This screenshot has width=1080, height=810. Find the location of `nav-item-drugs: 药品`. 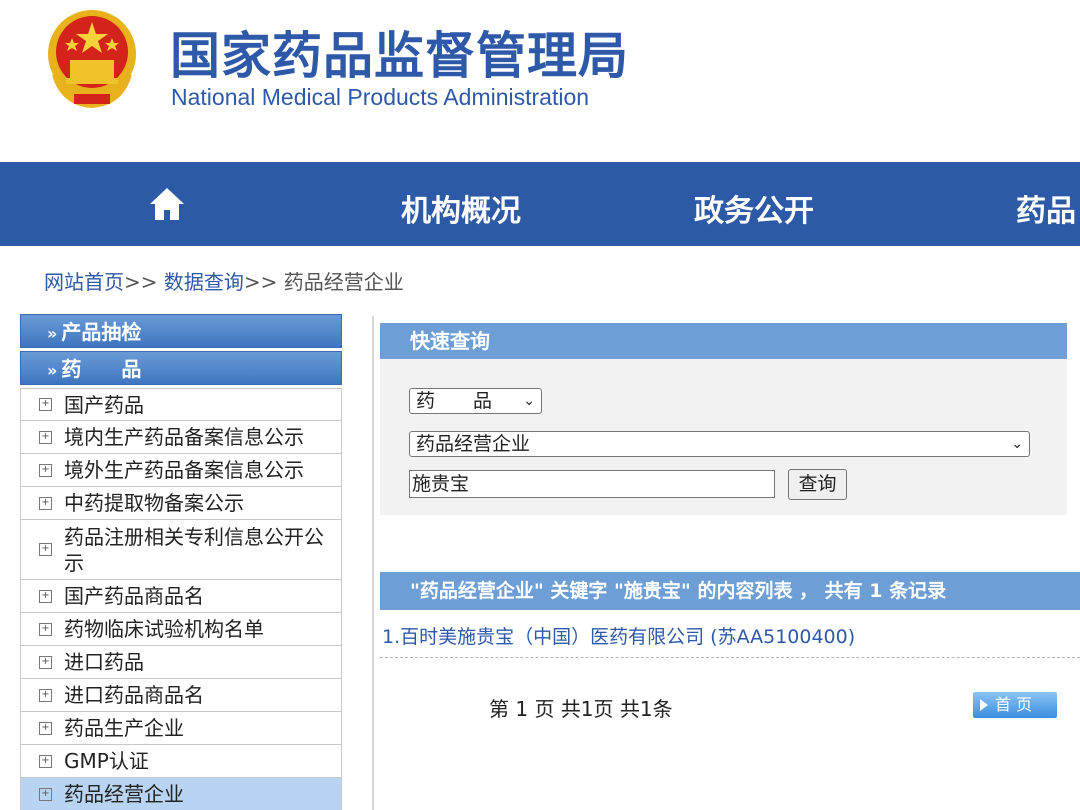

nav-item-drugs: 药品 is located at coordinates (1046, 208).